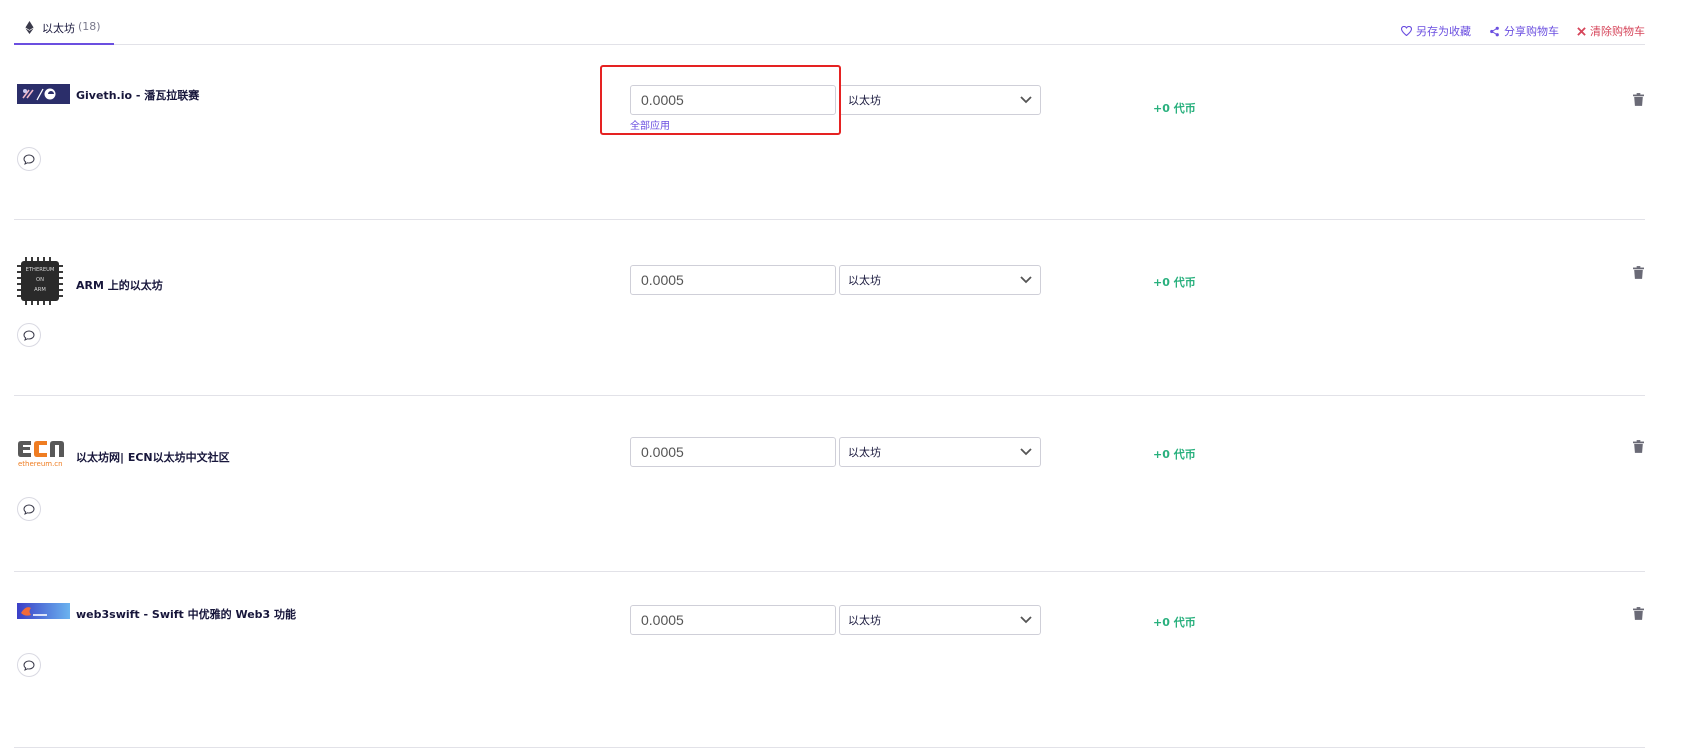  Describe the element at coordinates (650, 124) in the screenshot. I see `apply-all-link: 全部应用` at that location.